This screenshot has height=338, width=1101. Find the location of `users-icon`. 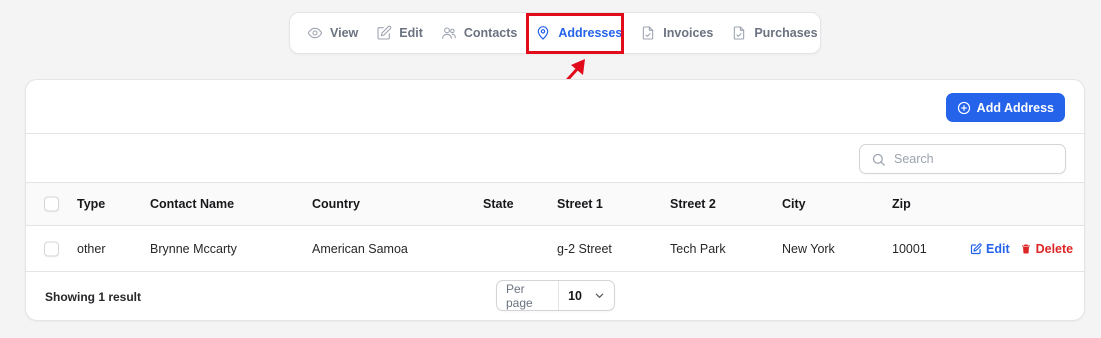

users-icon is located at coordinates (449, 33).